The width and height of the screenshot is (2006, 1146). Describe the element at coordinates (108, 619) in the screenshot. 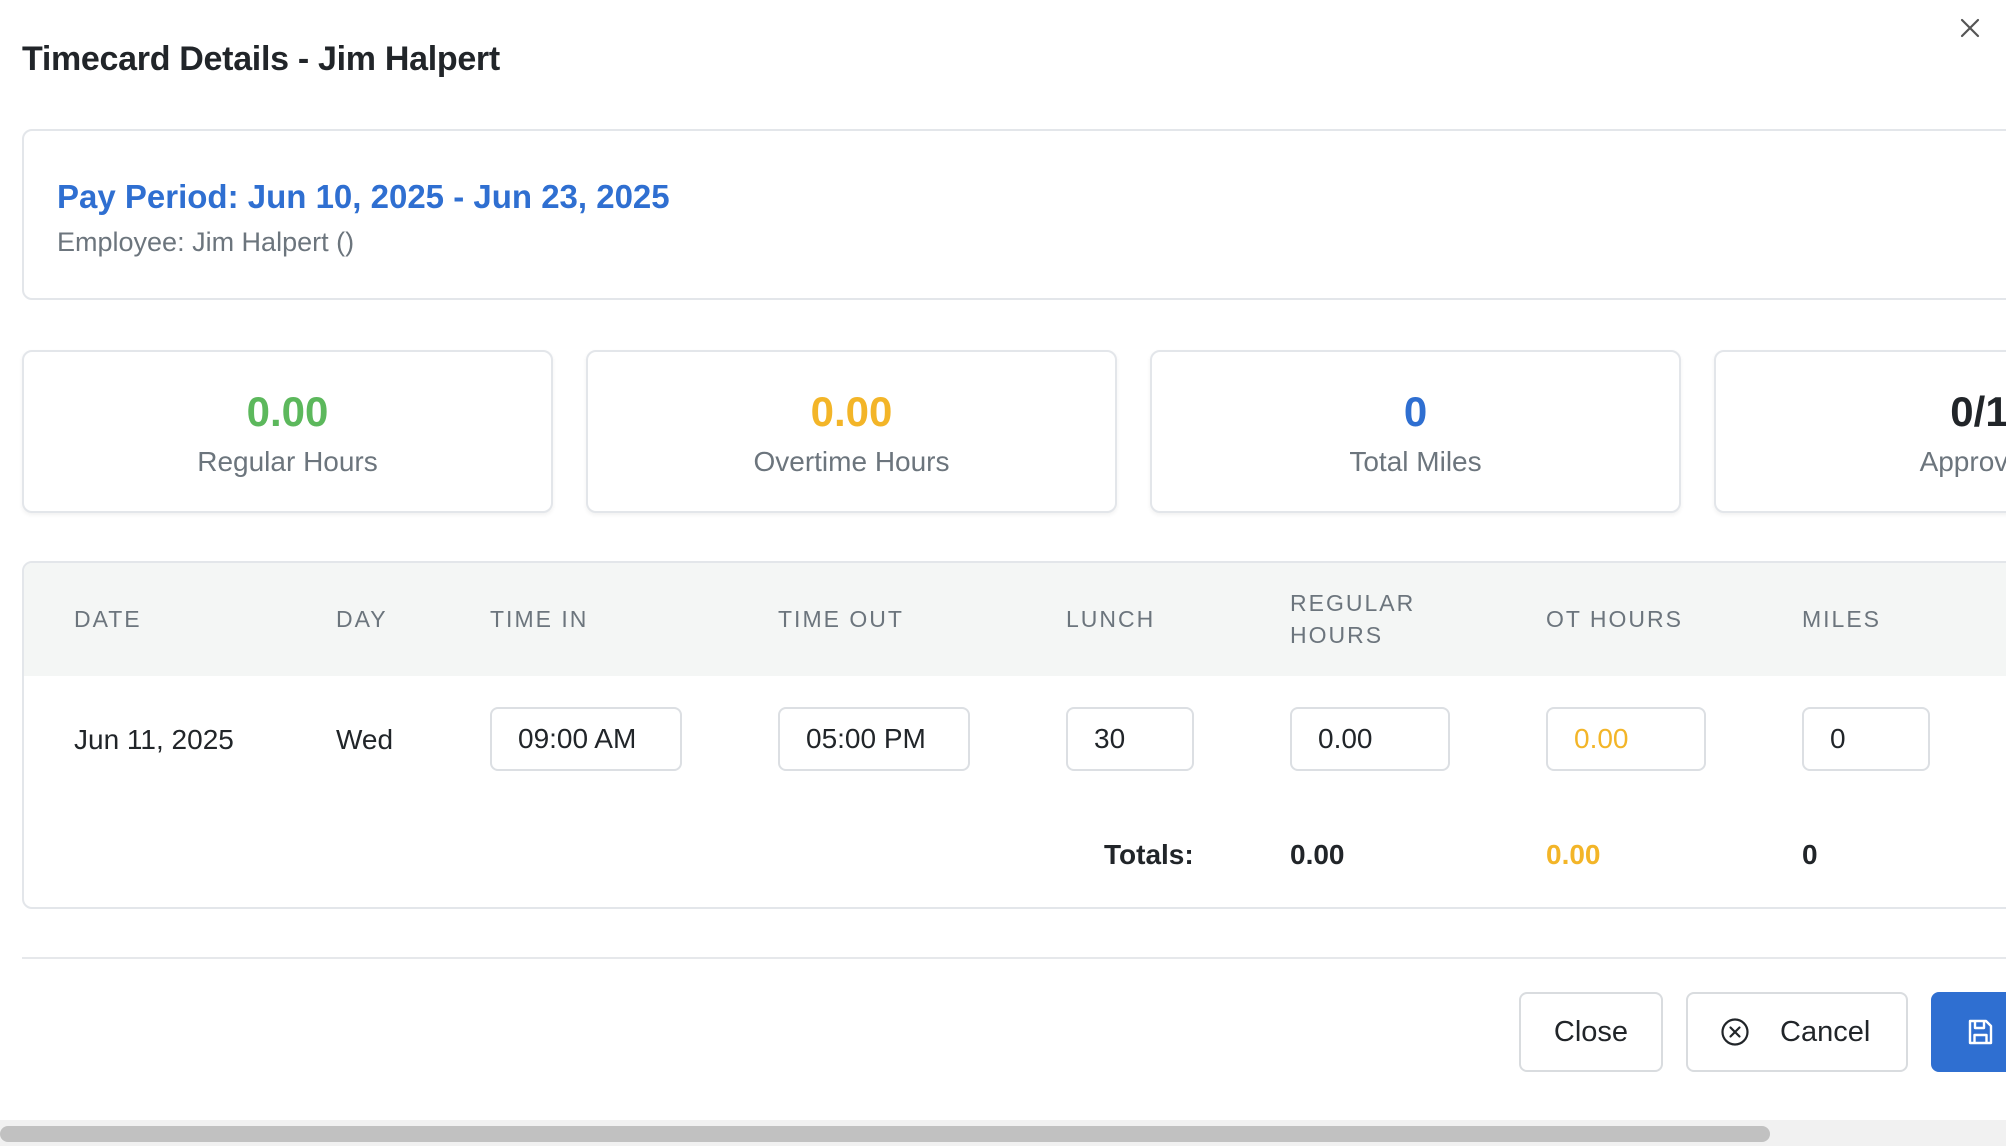

I see `header-date: DATE` at that location.